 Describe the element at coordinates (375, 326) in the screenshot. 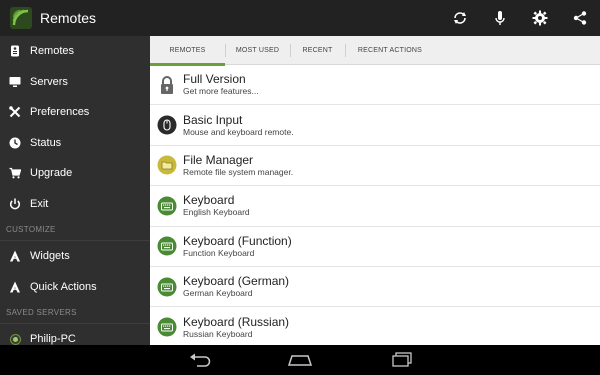

I see `list-item-keyboard-russian: Keyboard (Russian) Russian Keyboard` at that location.